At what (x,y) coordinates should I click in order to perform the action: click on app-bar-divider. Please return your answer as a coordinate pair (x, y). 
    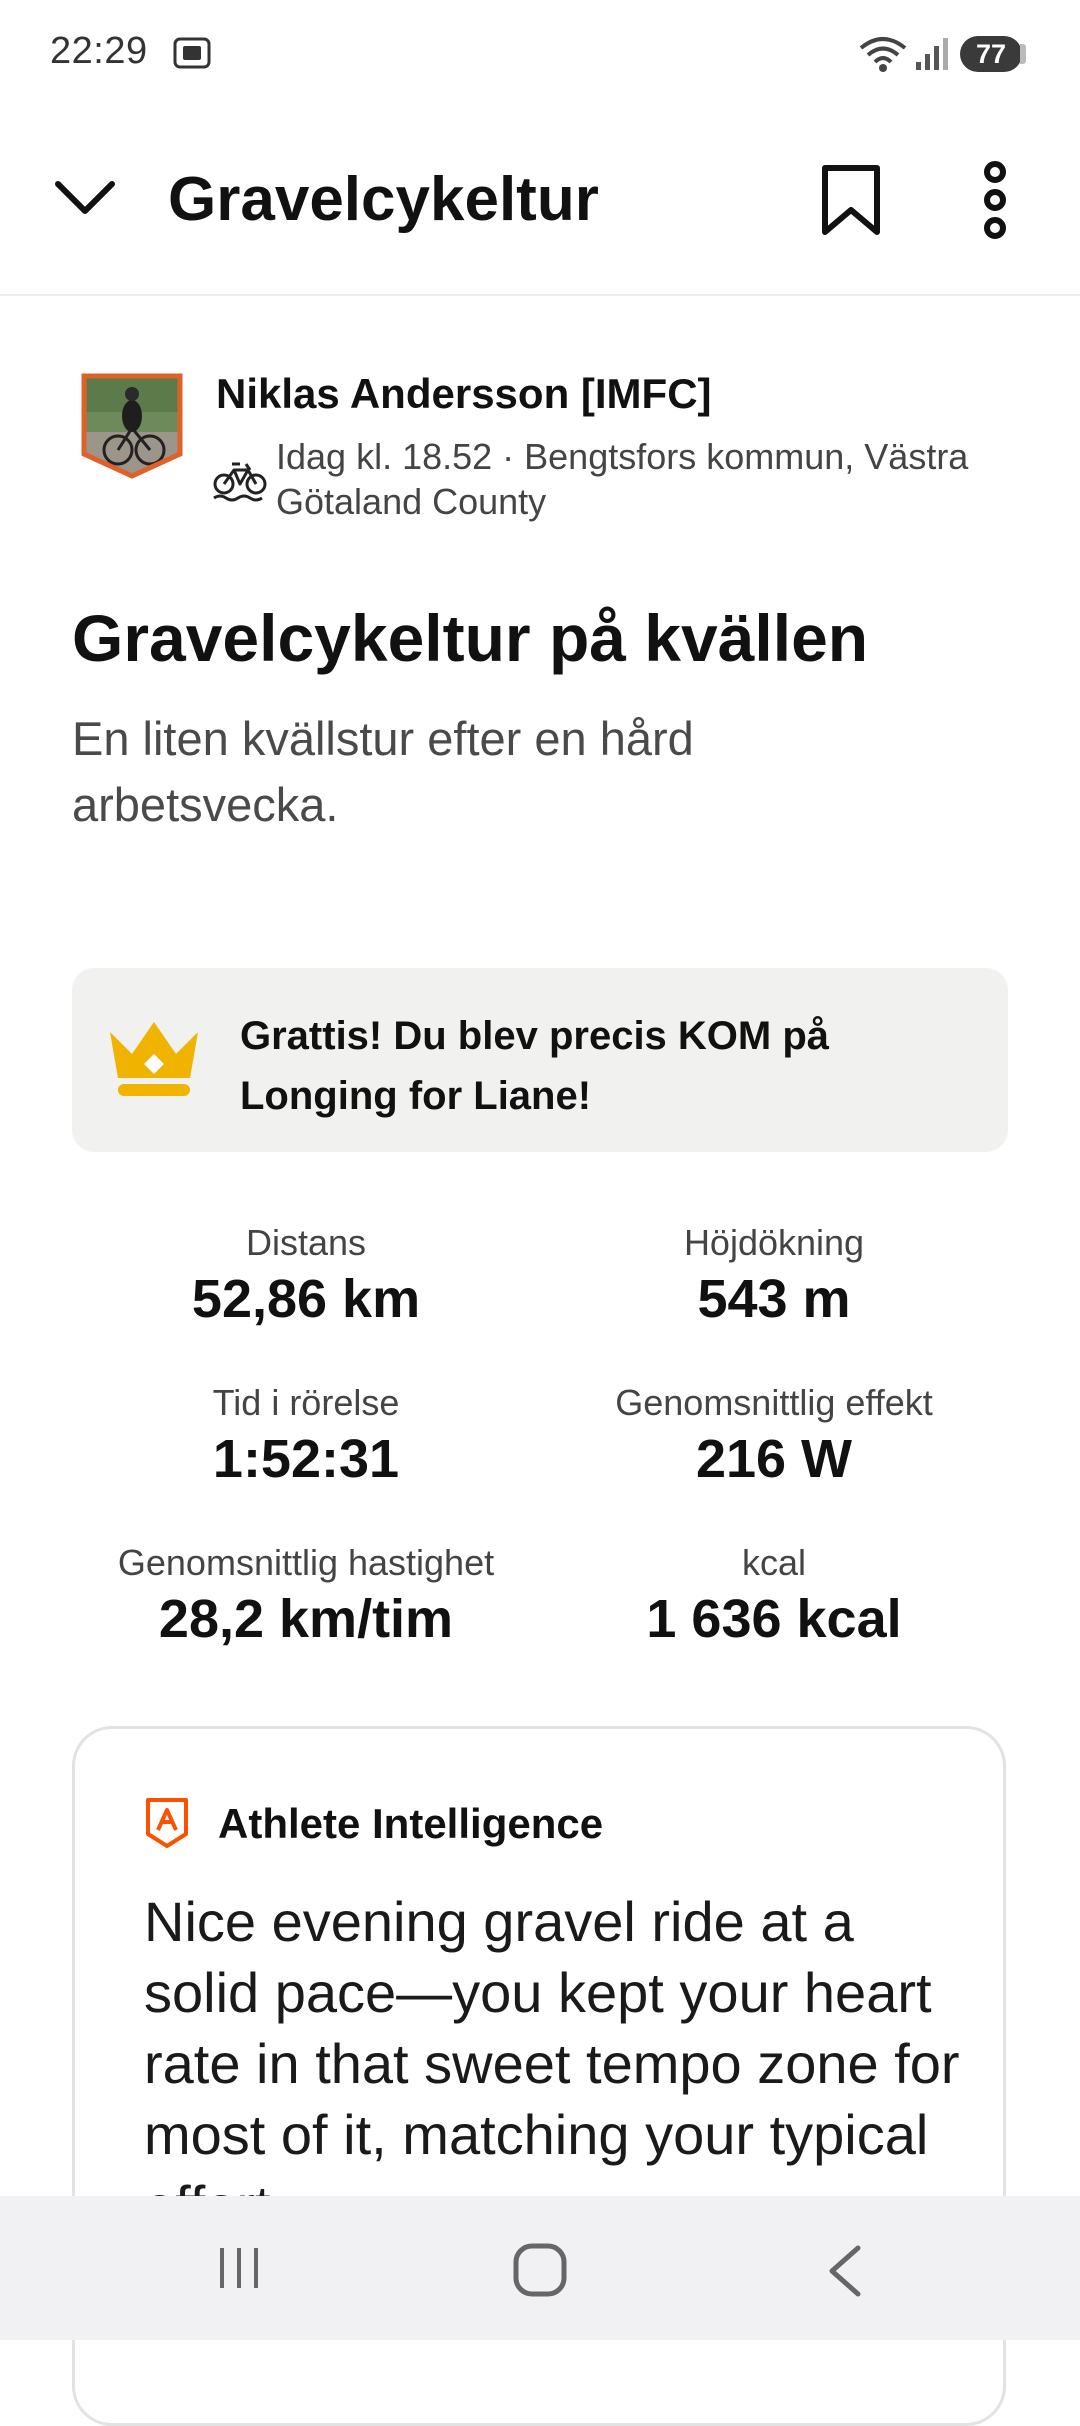
    Looking at the image, I should click on (540, 295).